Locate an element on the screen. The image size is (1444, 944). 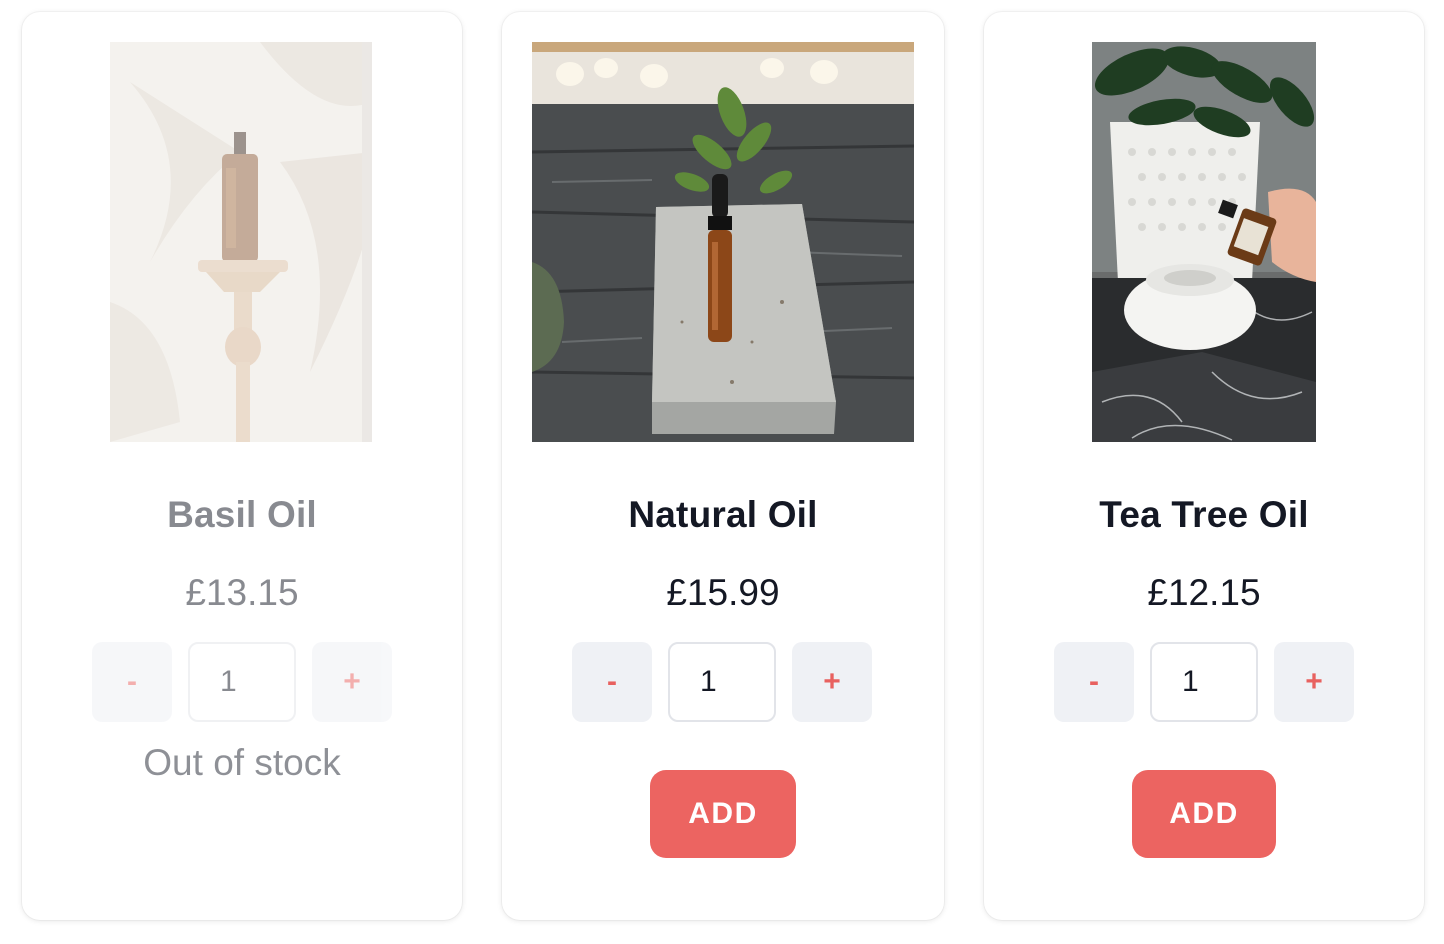
product-price: £12.15 is located at coordinates (1204, 592).